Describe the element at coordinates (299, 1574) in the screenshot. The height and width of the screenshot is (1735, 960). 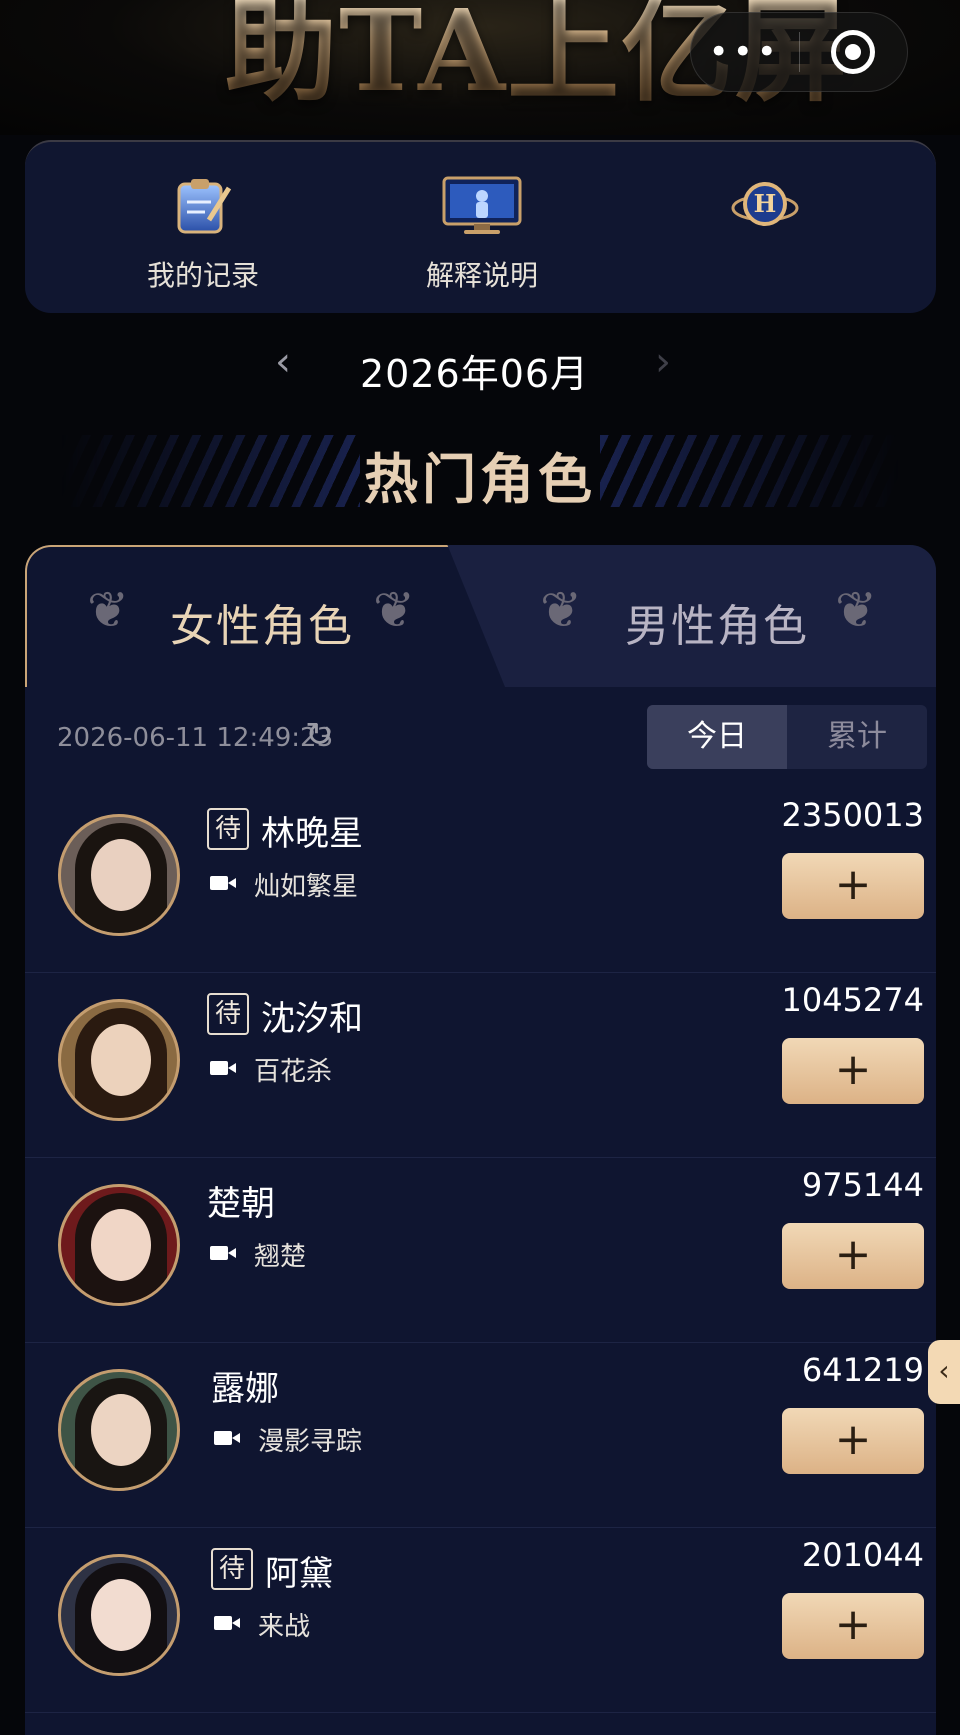
I see `character-name: 阿黛` at that location.